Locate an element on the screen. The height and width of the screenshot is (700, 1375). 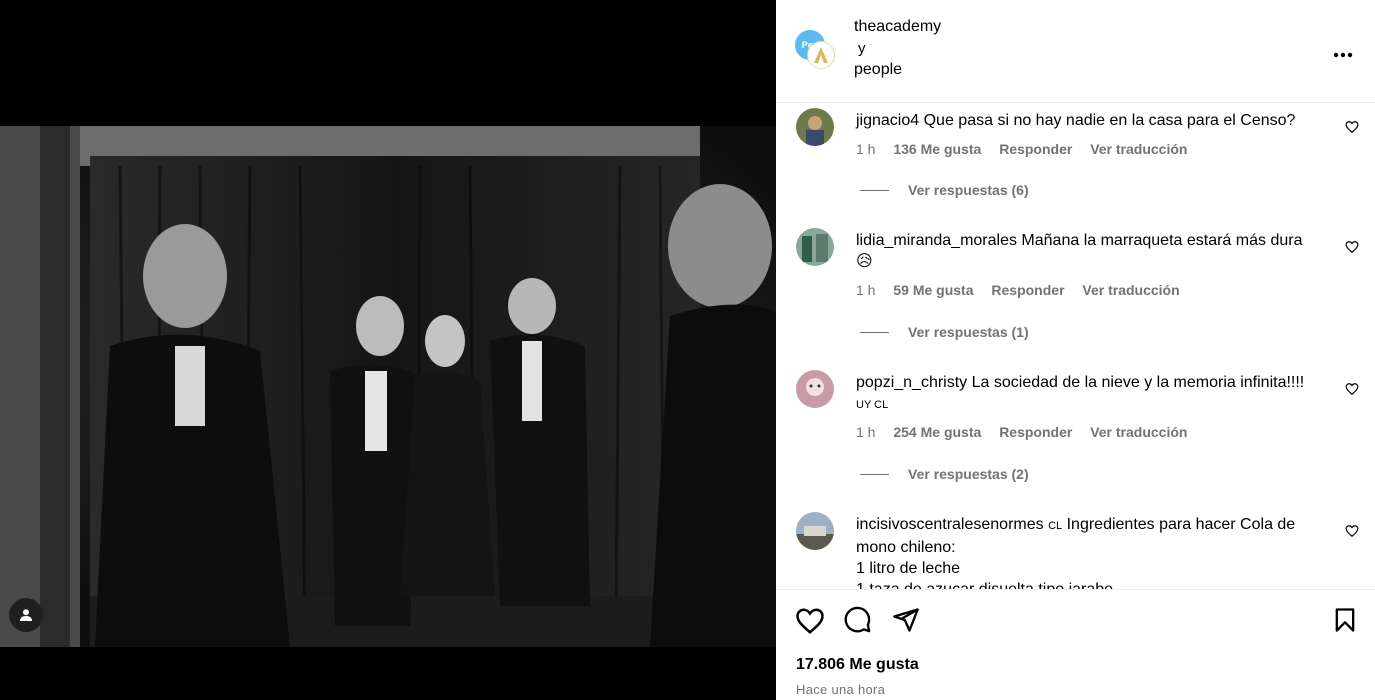
header-user-people: people is located at coordinates (878, 70).